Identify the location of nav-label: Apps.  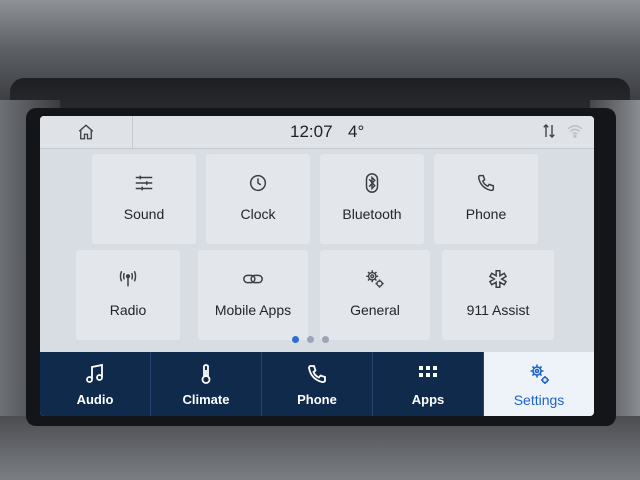
(428, 399).